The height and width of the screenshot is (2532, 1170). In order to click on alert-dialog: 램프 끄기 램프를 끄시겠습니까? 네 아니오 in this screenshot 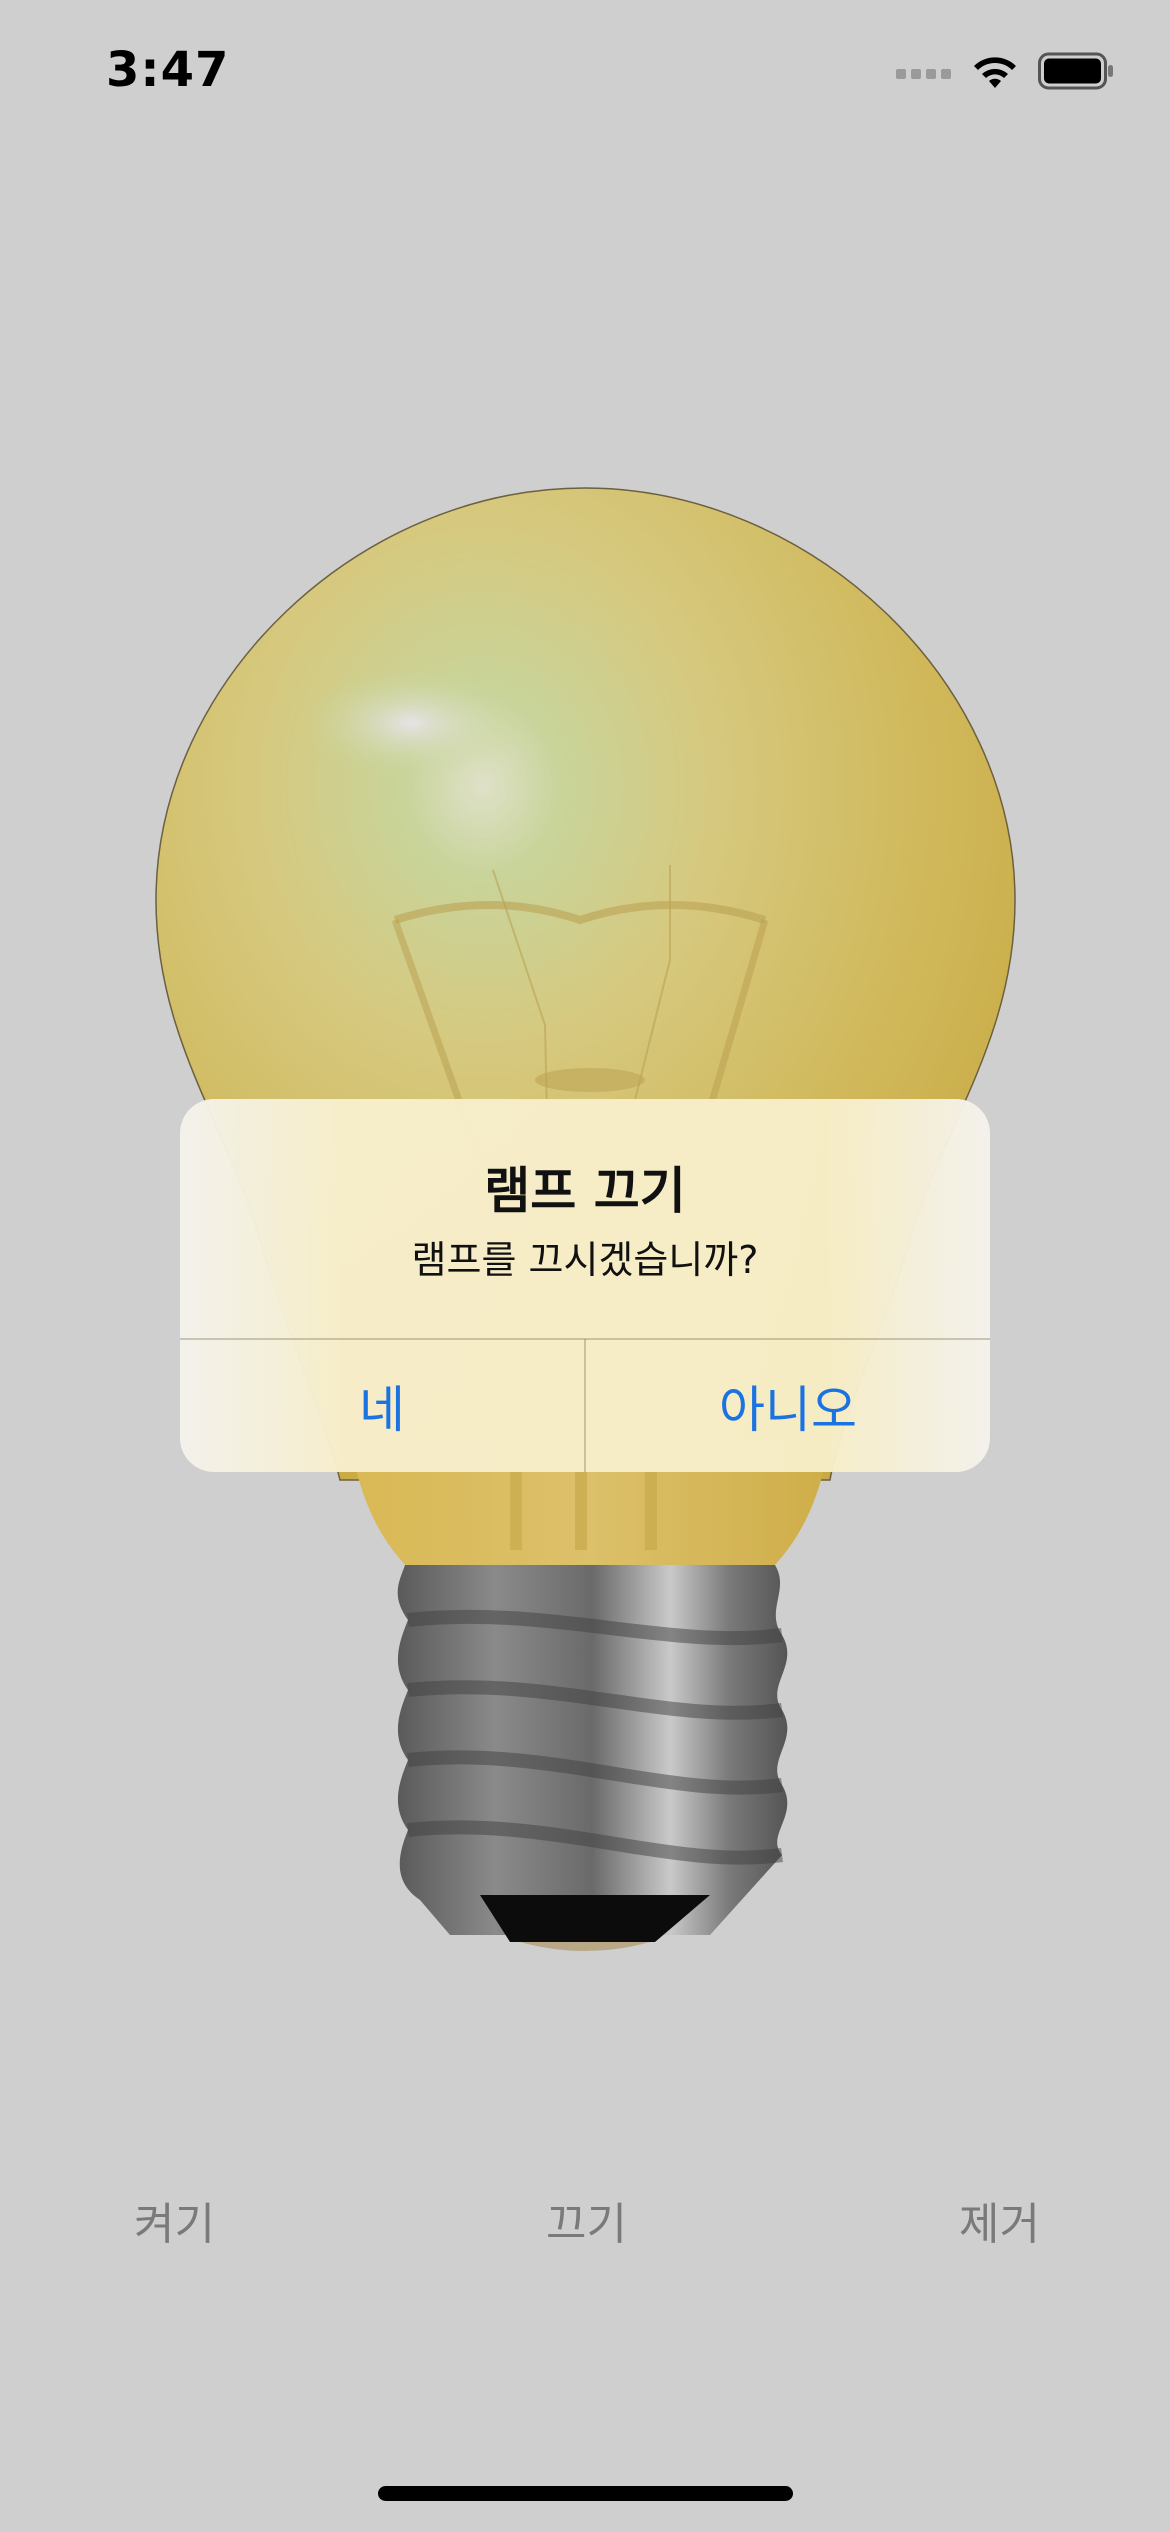, I will do `click(585, 1285)`.